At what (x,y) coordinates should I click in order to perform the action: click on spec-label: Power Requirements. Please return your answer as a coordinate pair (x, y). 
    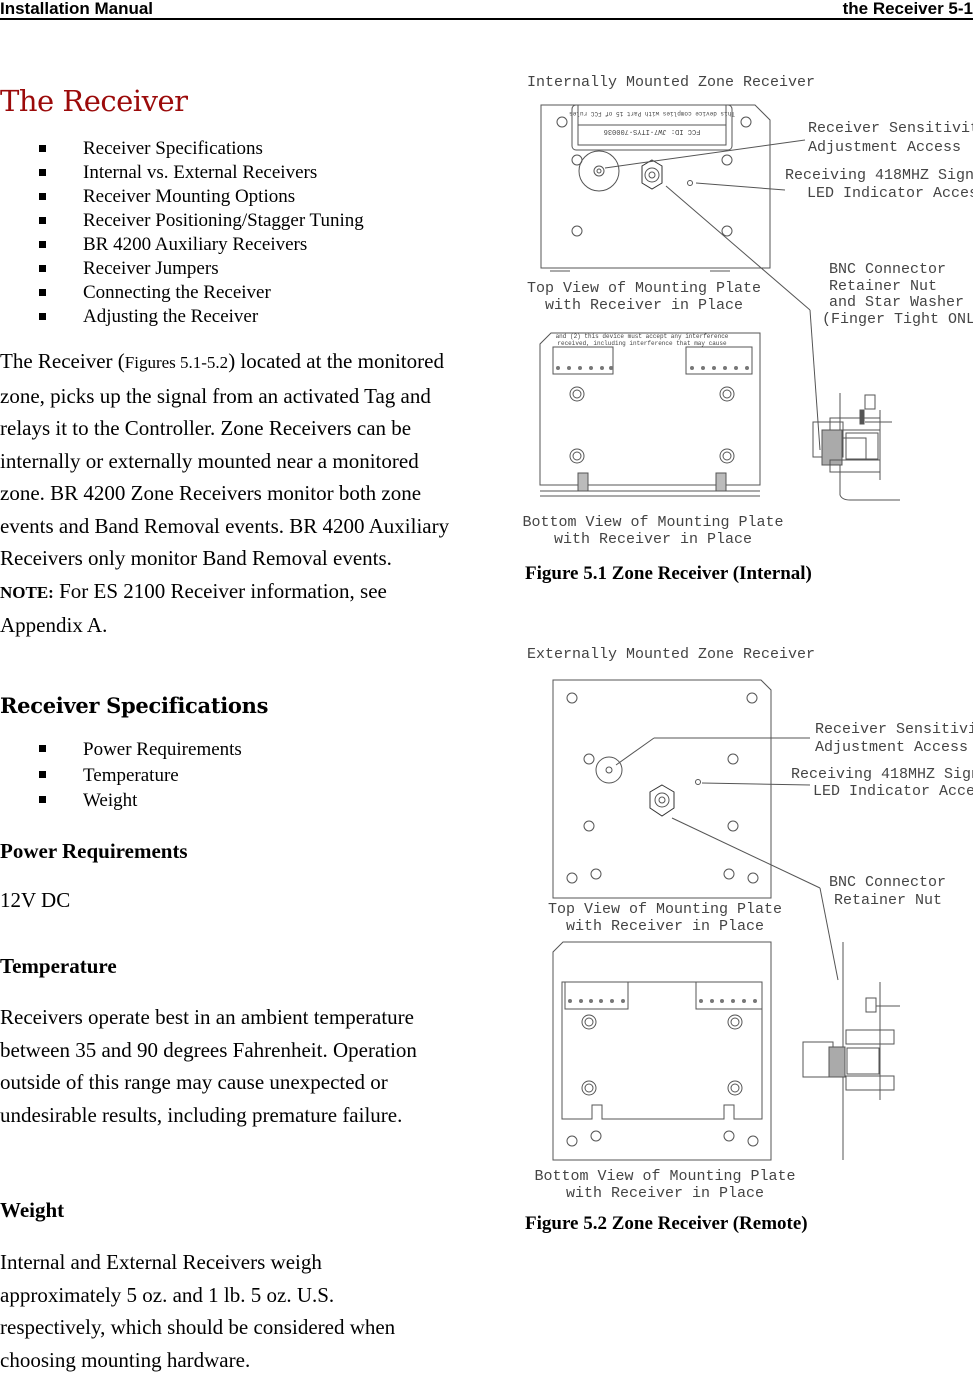
    Looking at the image, I should click on (162, 749).